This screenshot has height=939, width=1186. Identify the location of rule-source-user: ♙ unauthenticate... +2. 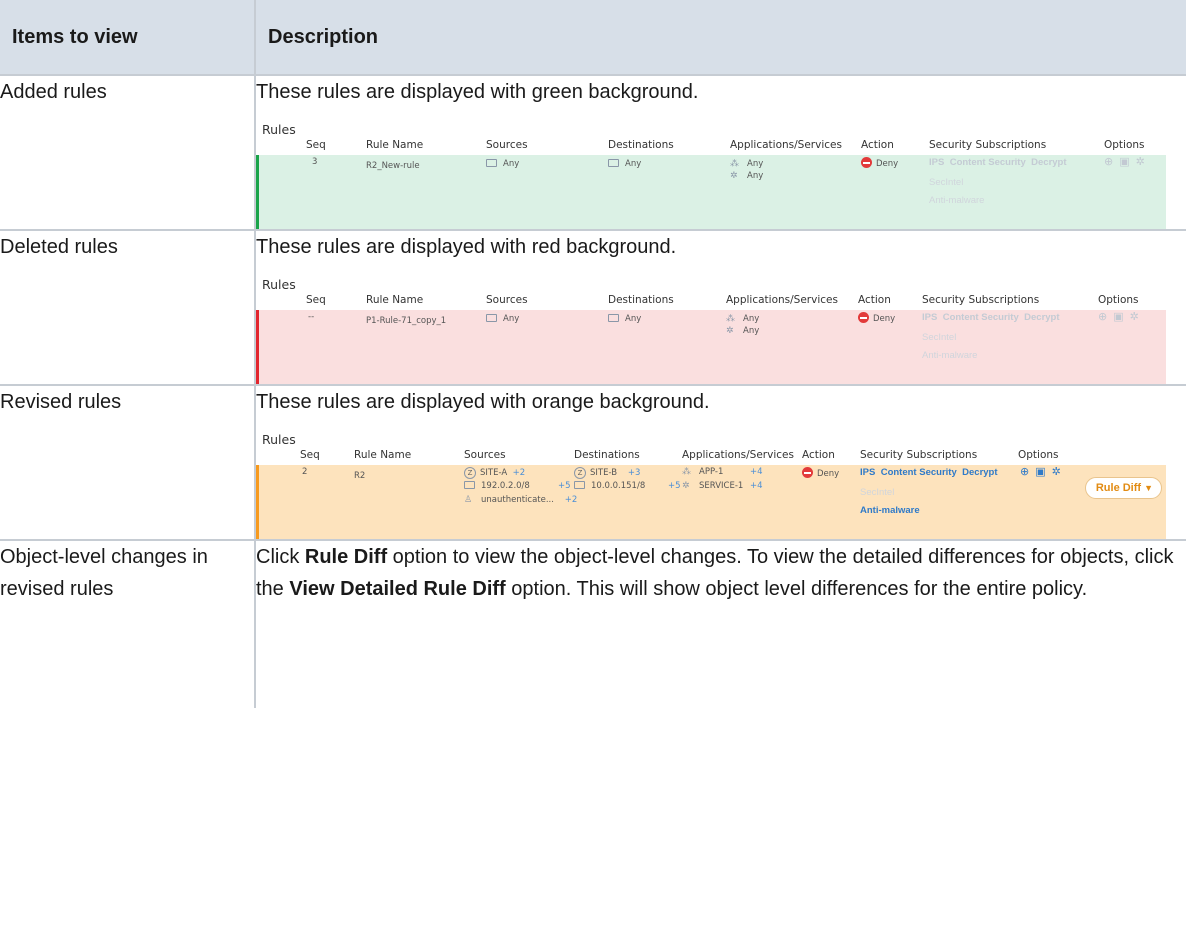
(521, 500).